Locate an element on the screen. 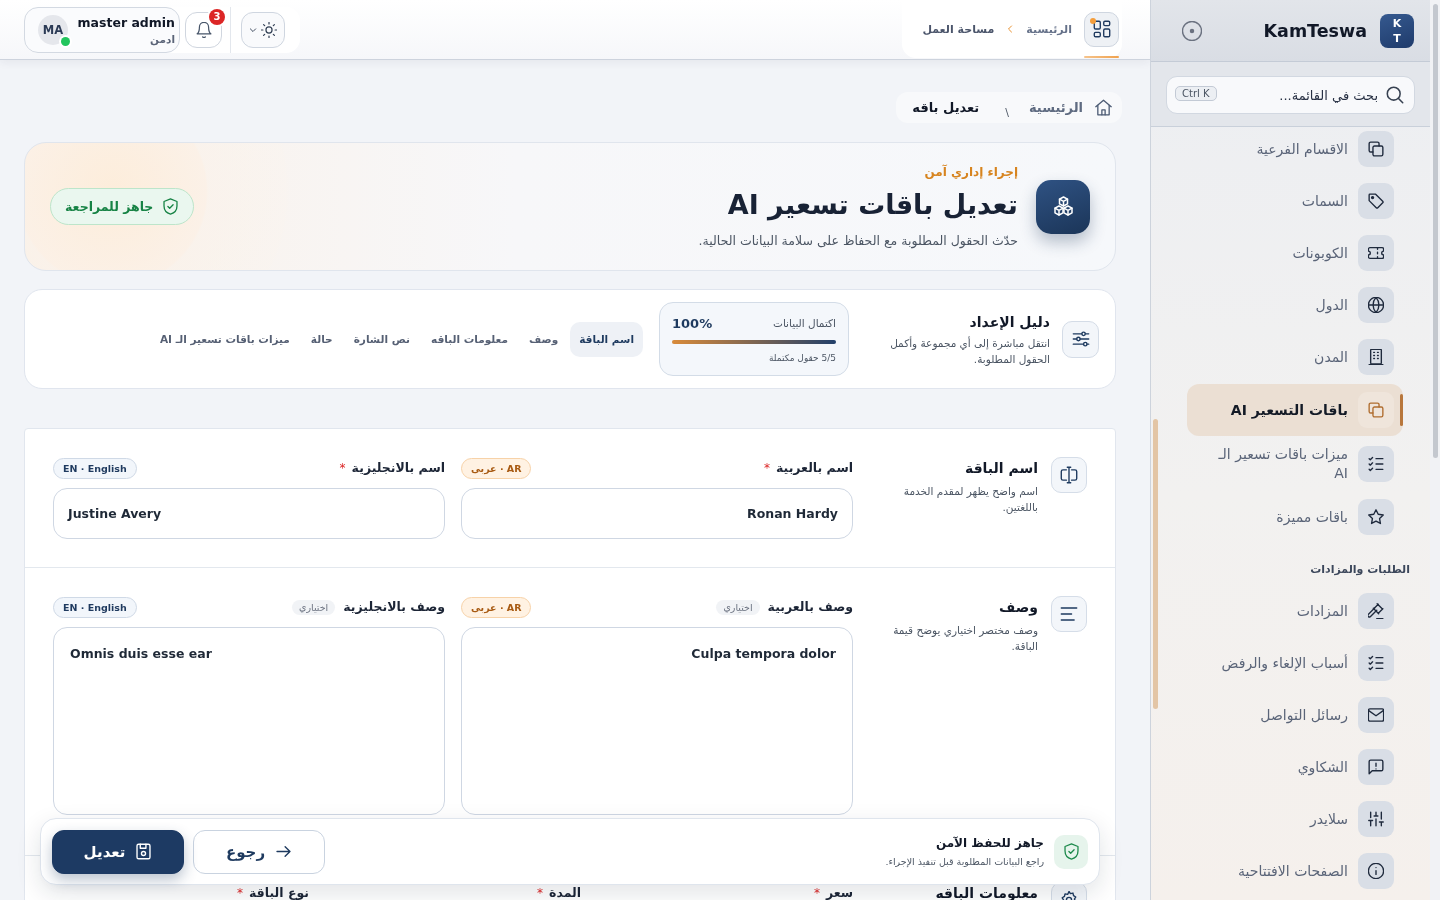 Image resolution: width=1440 pixels, height=900 pixels. arrow-right-icon is located at coordinates (284, 851).